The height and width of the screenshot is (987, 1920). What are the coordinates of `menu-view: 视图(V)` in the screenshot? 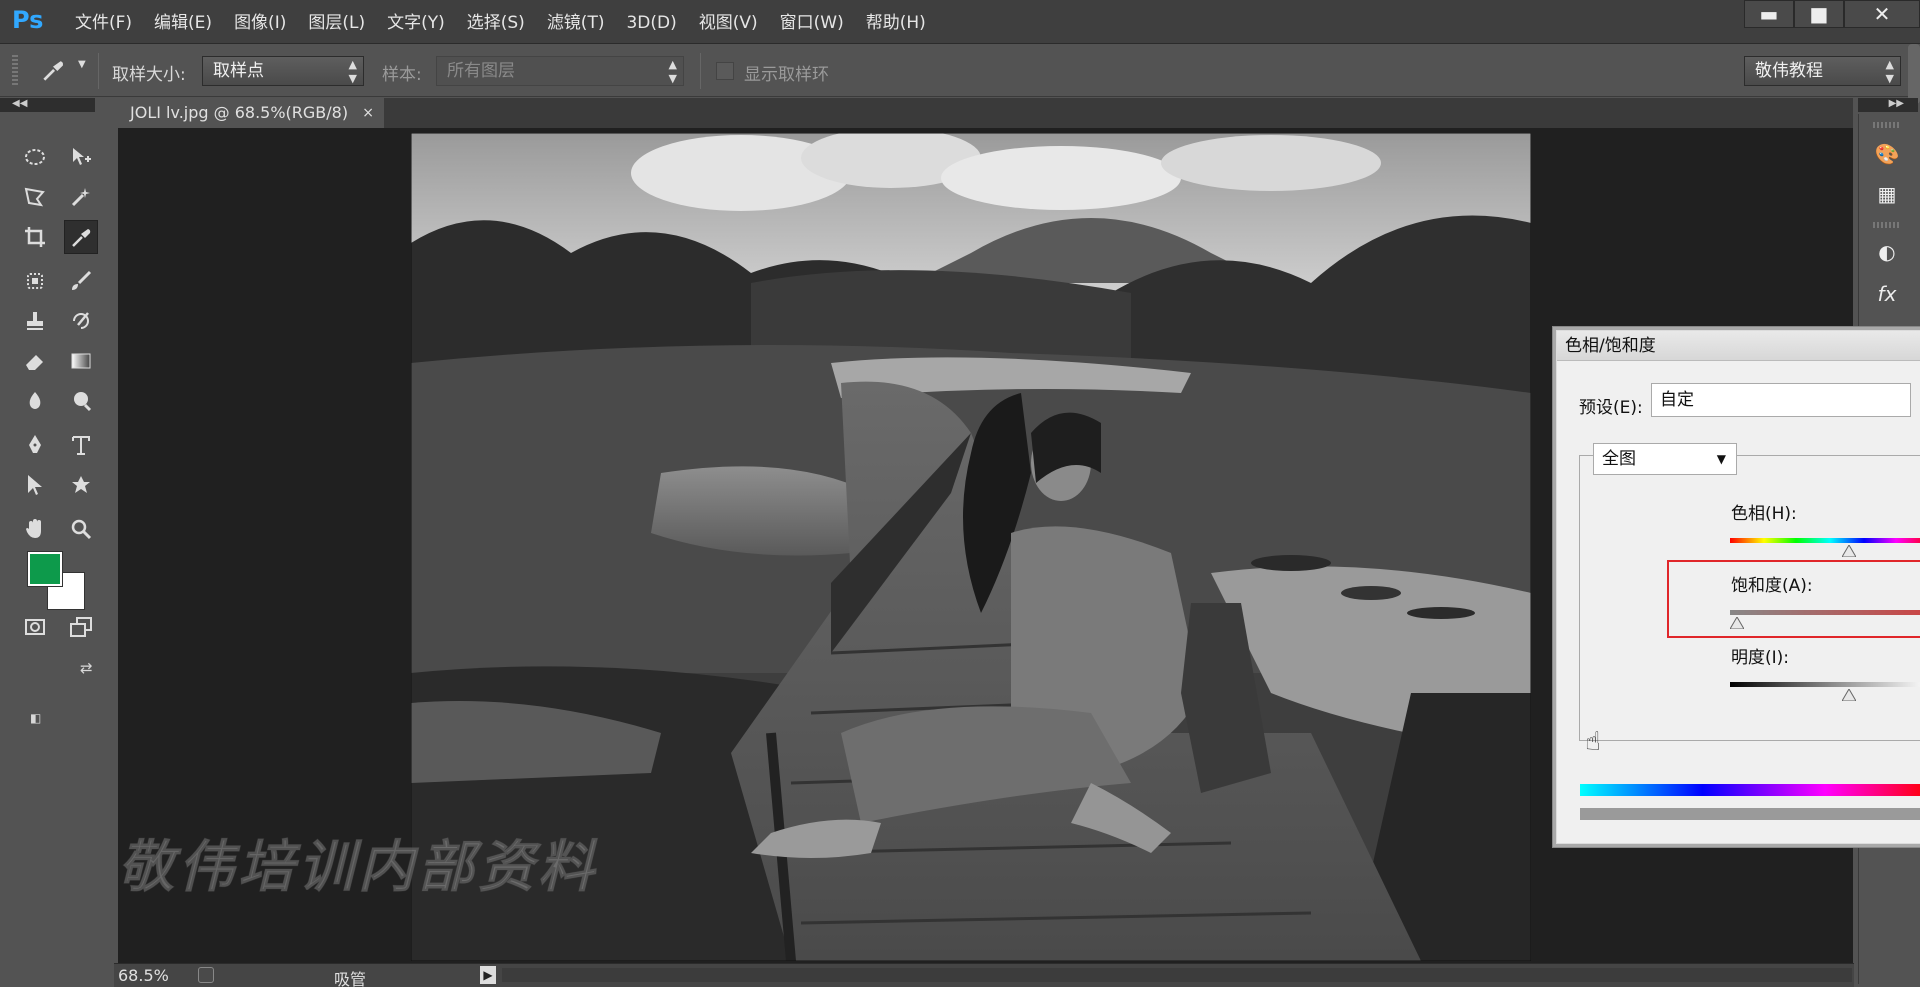 It's located at (728, 22).